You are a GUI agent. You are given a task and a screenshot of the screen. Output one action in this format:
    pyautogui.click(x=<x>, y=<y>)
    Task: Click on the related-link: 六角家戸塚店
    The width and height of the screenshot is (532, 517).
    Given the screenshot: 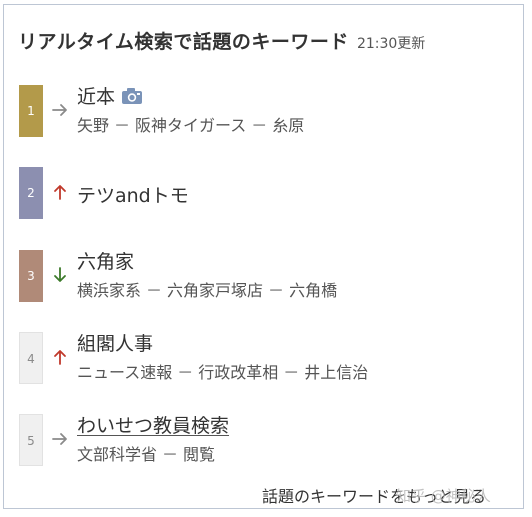 What is the action you would take?
    pyautogui.click(x=215, y=290)
    